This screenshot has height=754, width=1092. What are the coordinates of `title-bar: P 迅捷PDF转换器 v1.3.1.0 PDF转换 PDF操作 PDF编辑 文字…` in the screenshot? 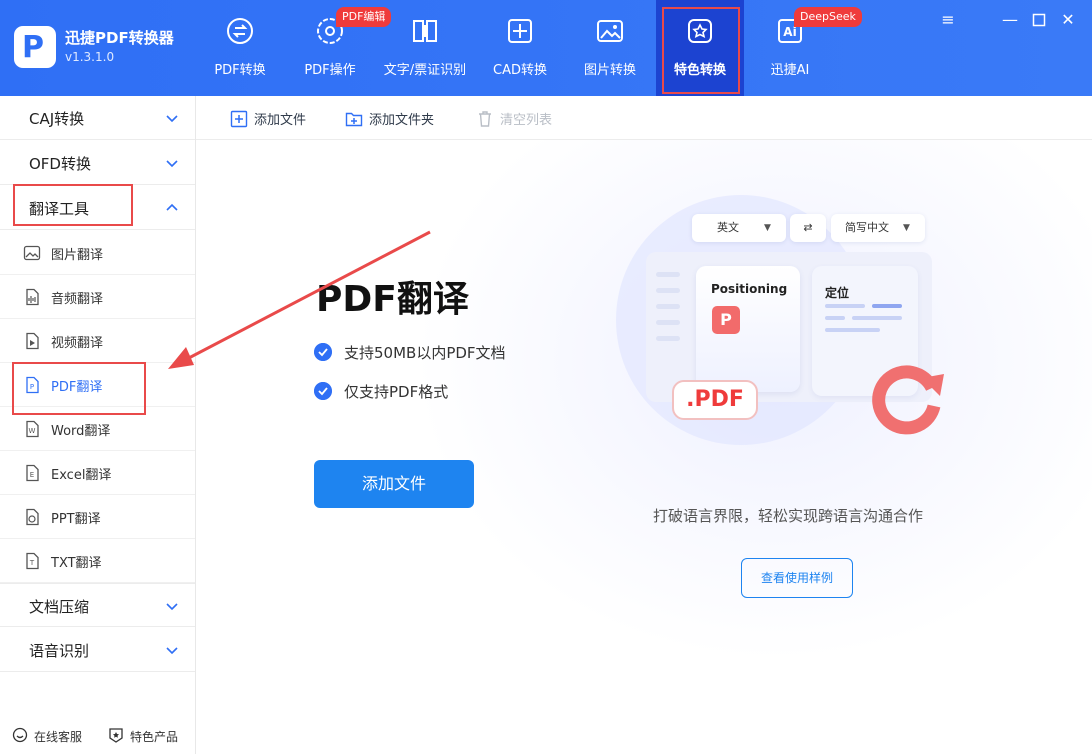 It's located at (546, 48).